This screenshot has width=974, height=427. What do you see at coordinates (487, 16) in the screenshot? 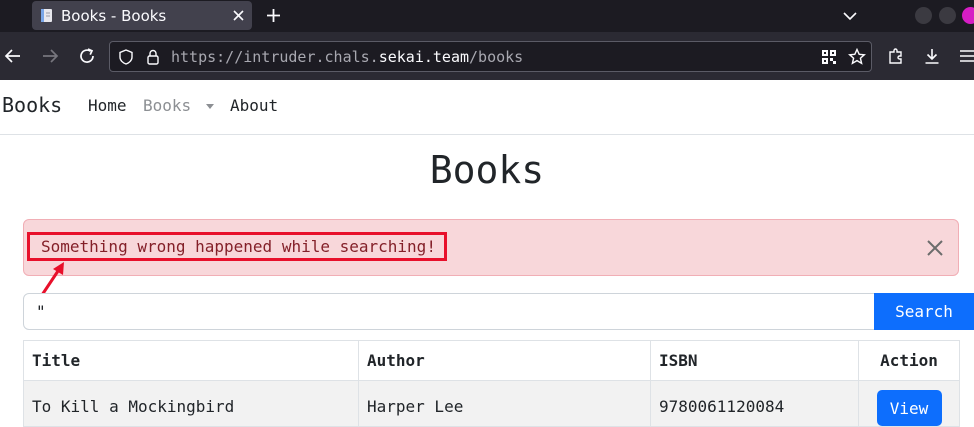
I see `browser-tab-bar: Books - Books` at bounding box center [487, 16].